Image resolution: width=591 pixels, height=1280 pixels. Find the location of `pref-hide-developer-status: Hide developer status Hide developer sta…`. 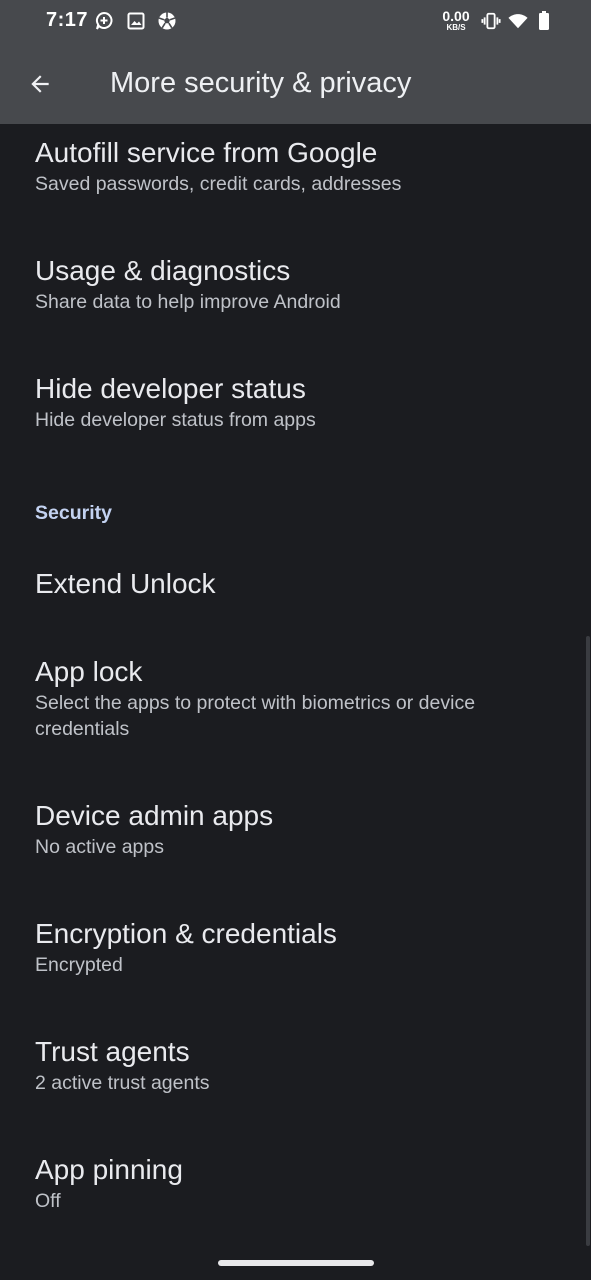

pref-hide-developer-status: Hide developer status Hide developer sta… is located at coordinates (295, 402).